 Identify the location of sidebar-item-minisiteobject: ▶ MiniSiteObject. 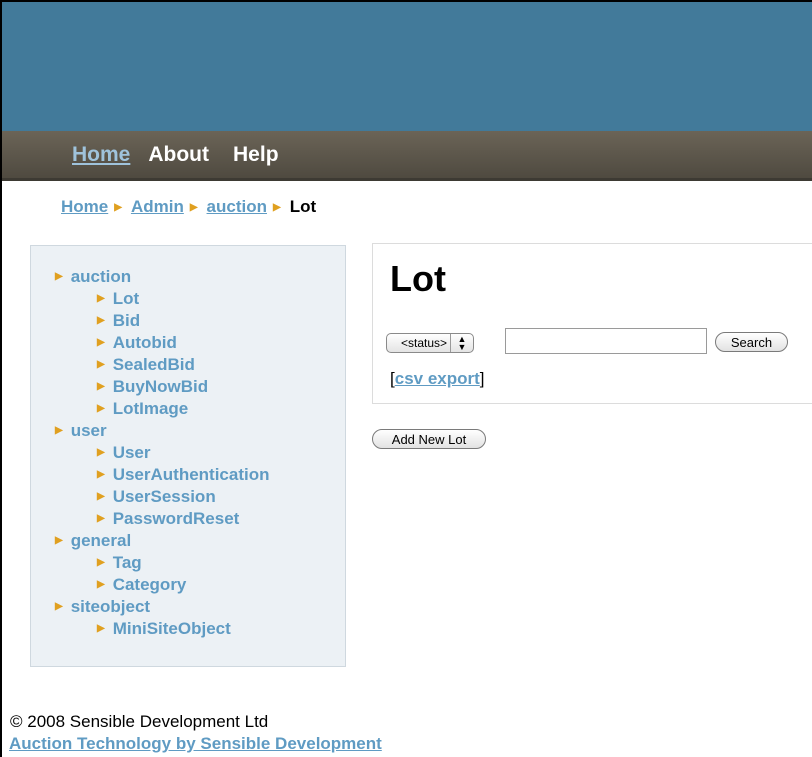
(188, 629).